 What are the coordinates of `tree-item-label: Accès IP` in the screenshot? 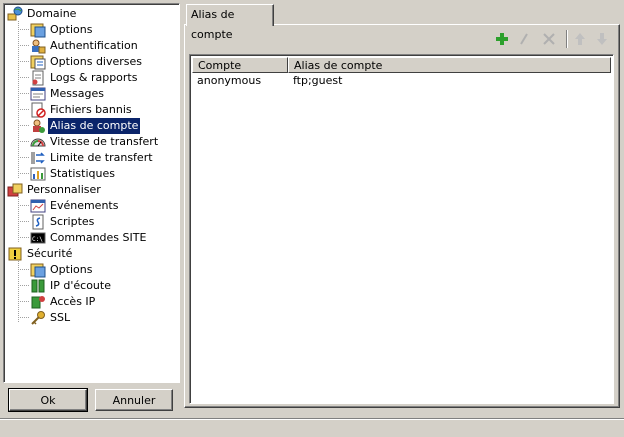 It's located at (73, 301).